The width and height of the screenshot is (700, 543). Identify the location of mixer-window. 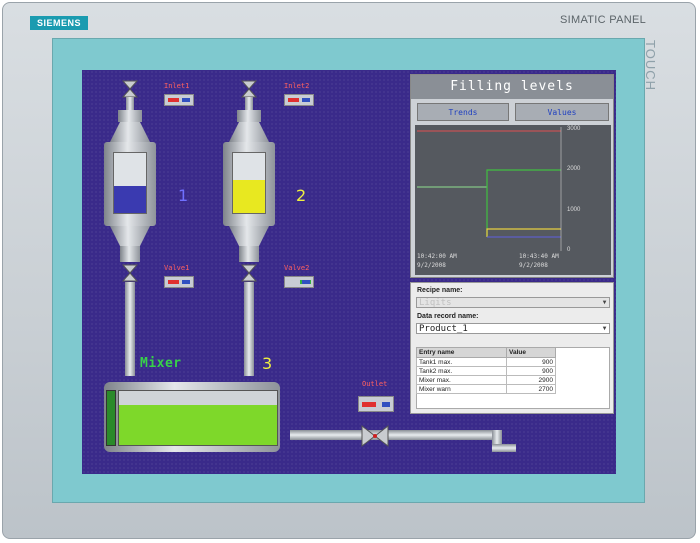
(198, 418).